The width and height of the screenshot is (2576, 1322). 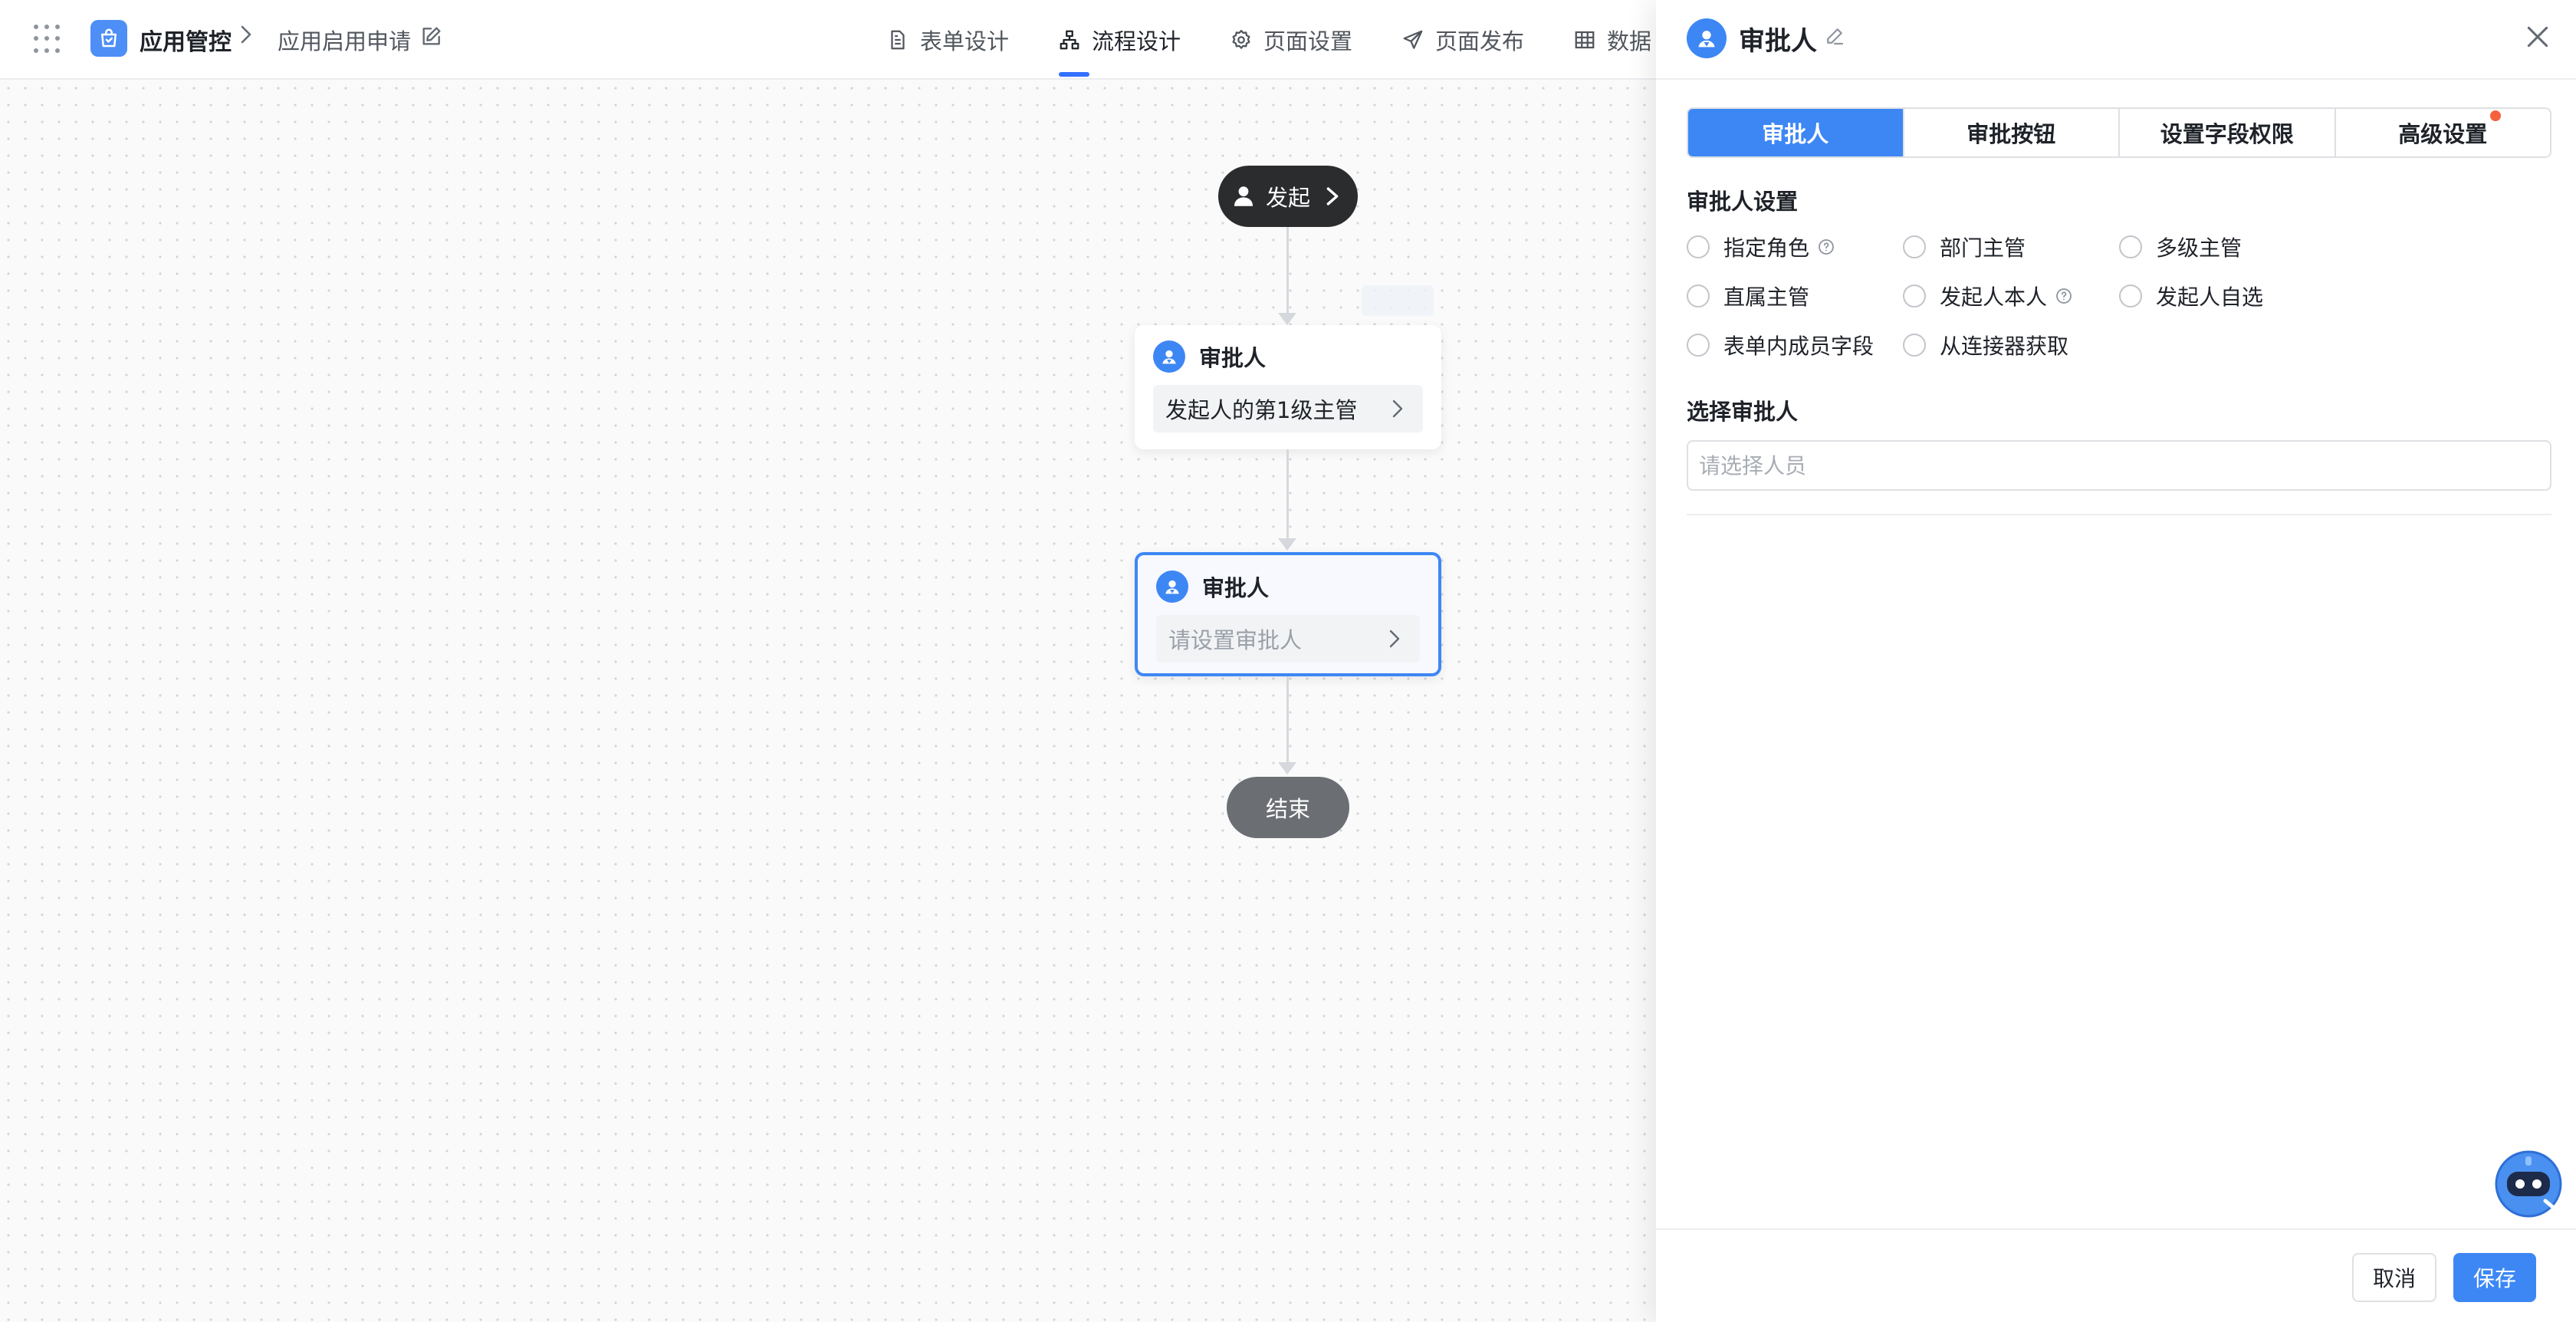 What do you see at coordinates (1983, 248) in the screenshot?
I see `radio-label: 部门主管` at bounding box center [1983, 248].